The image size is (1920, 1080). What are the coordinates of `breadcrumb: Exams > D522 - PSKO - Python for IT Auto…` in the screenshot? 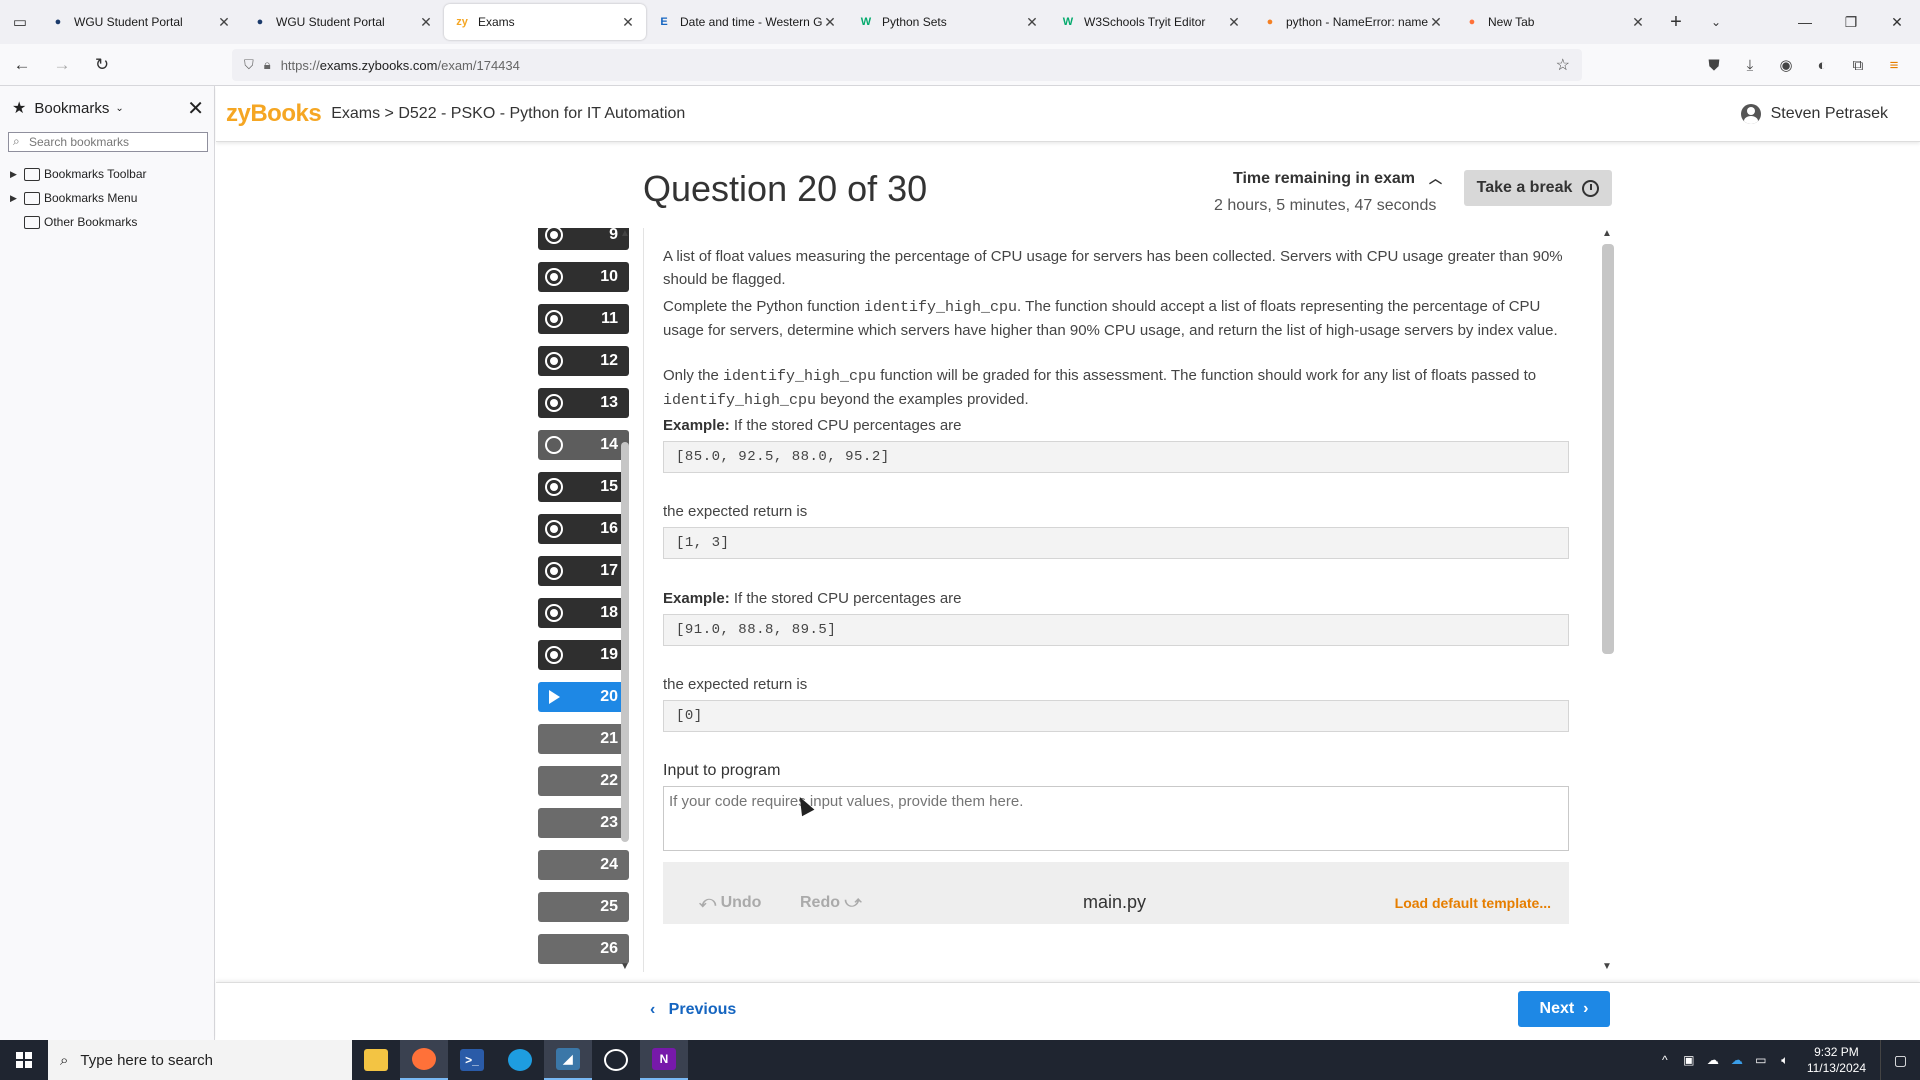 It's located at (508, 114).